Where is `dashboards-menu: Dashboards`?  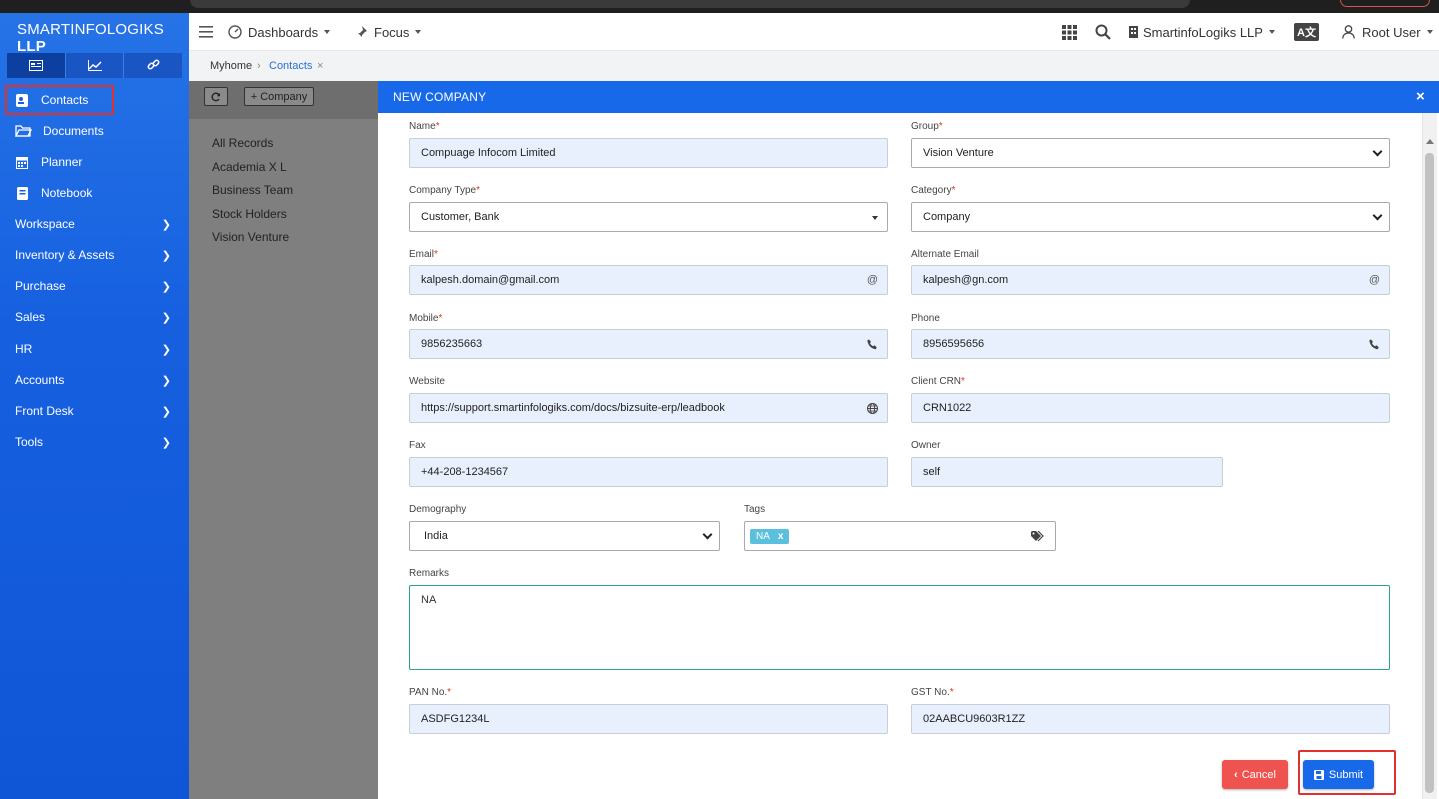
dashboards-menu: Dashboards is located at coordinates (279, 32).